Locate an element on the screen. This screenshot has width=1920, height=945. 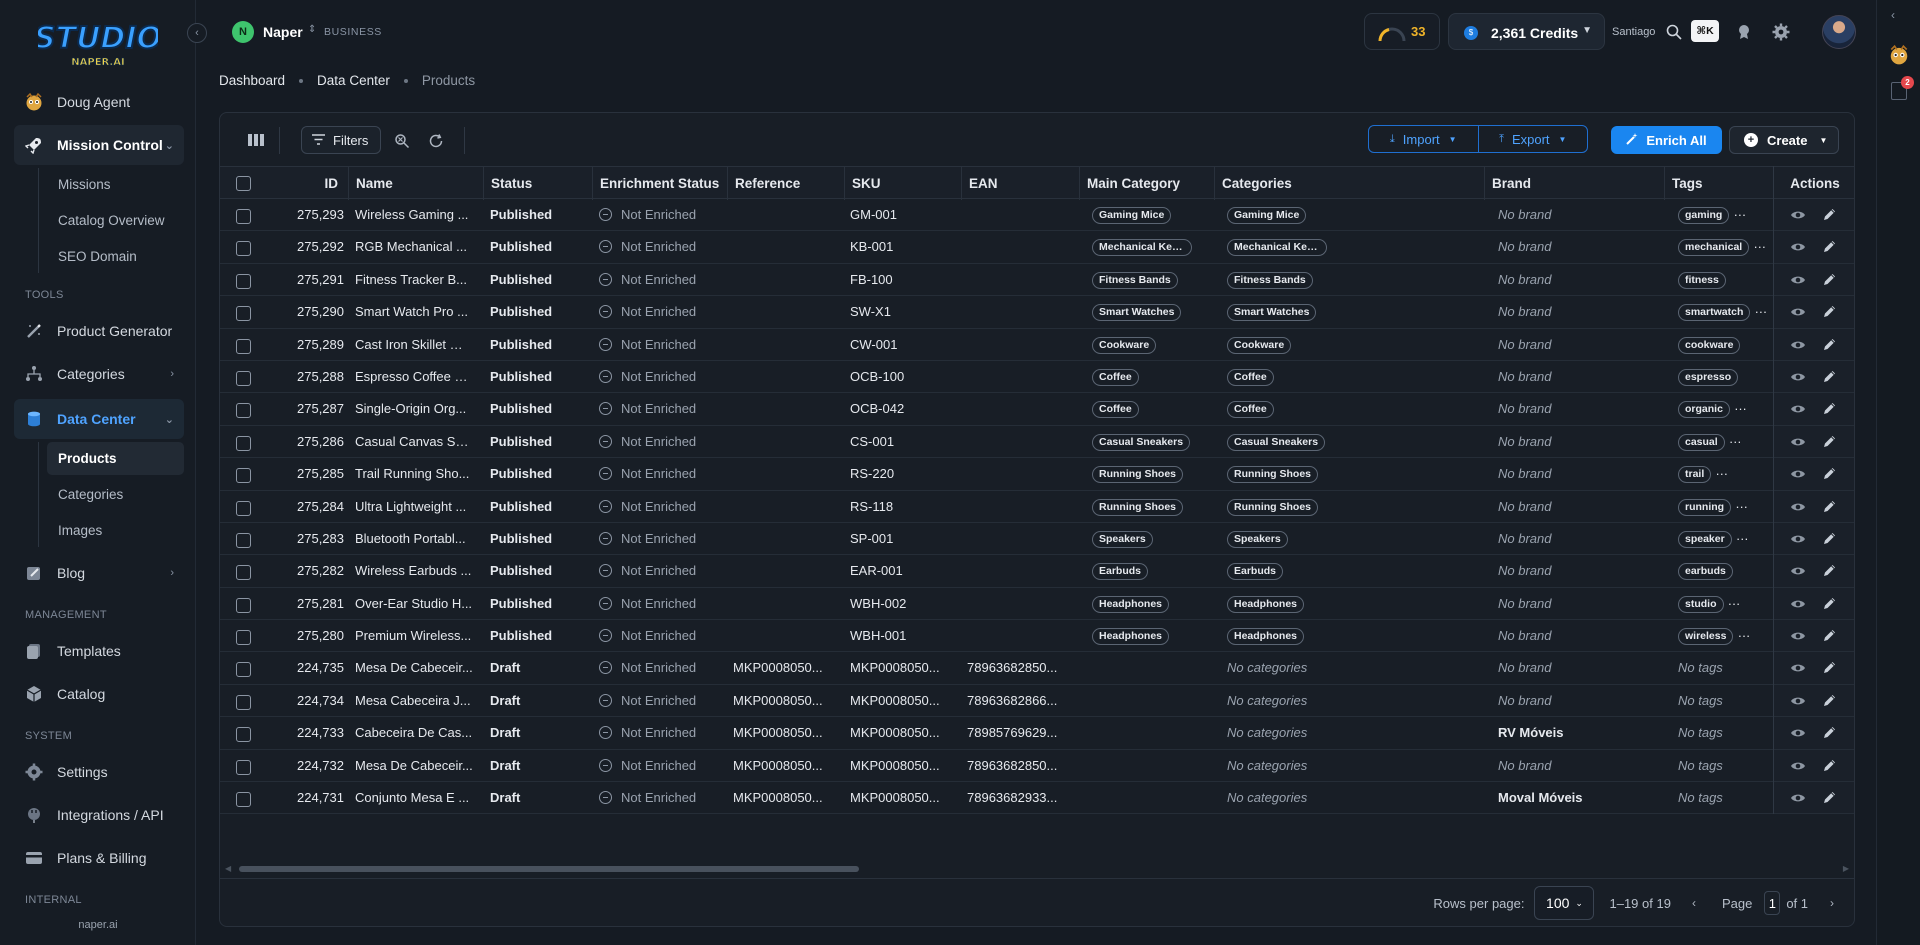
import-button: ⤓ Import ▼ is located at coordinates (1423, 139).